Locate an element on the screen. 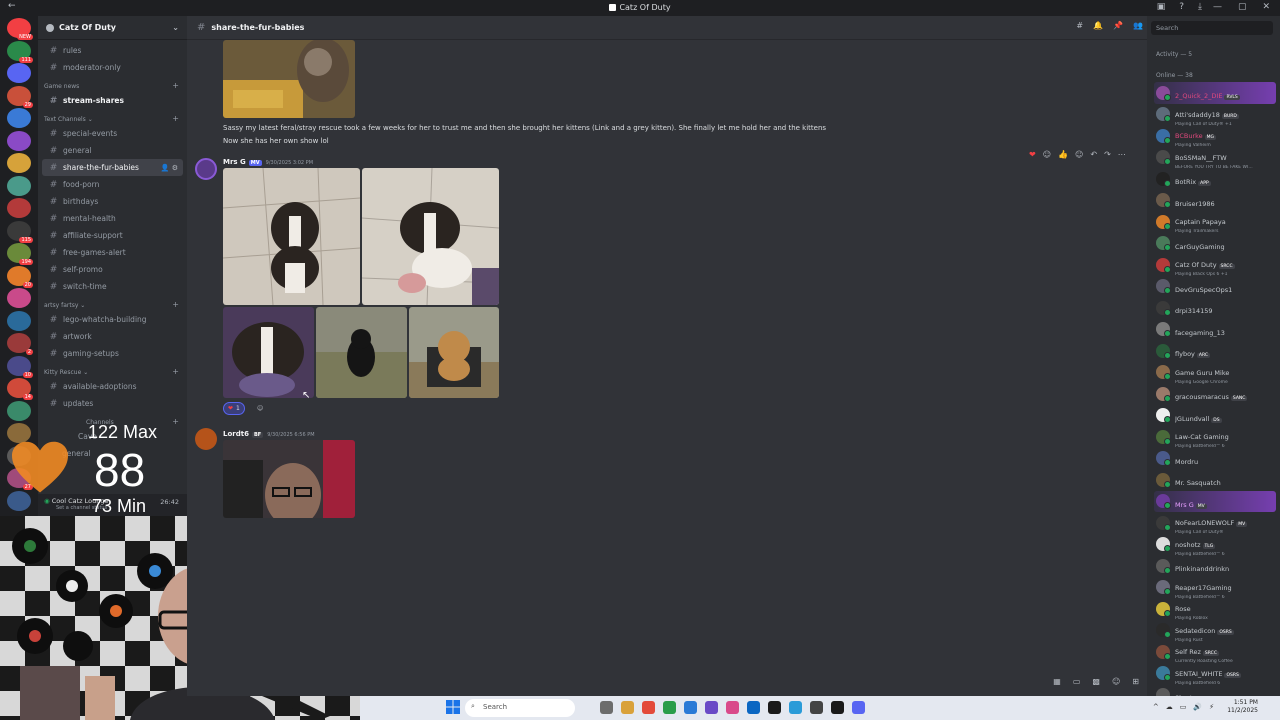 This screenshot has height=720, width=1280. category-text-channels: Text Channels ⌄ + is located at coordinates (112, 117).